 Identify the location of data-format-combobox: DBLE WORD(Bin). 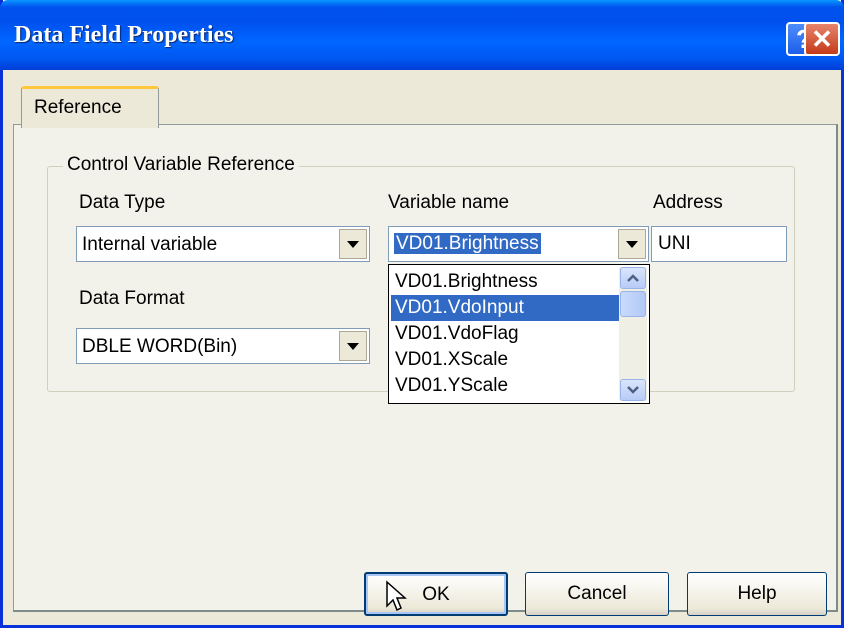
(223, 346).